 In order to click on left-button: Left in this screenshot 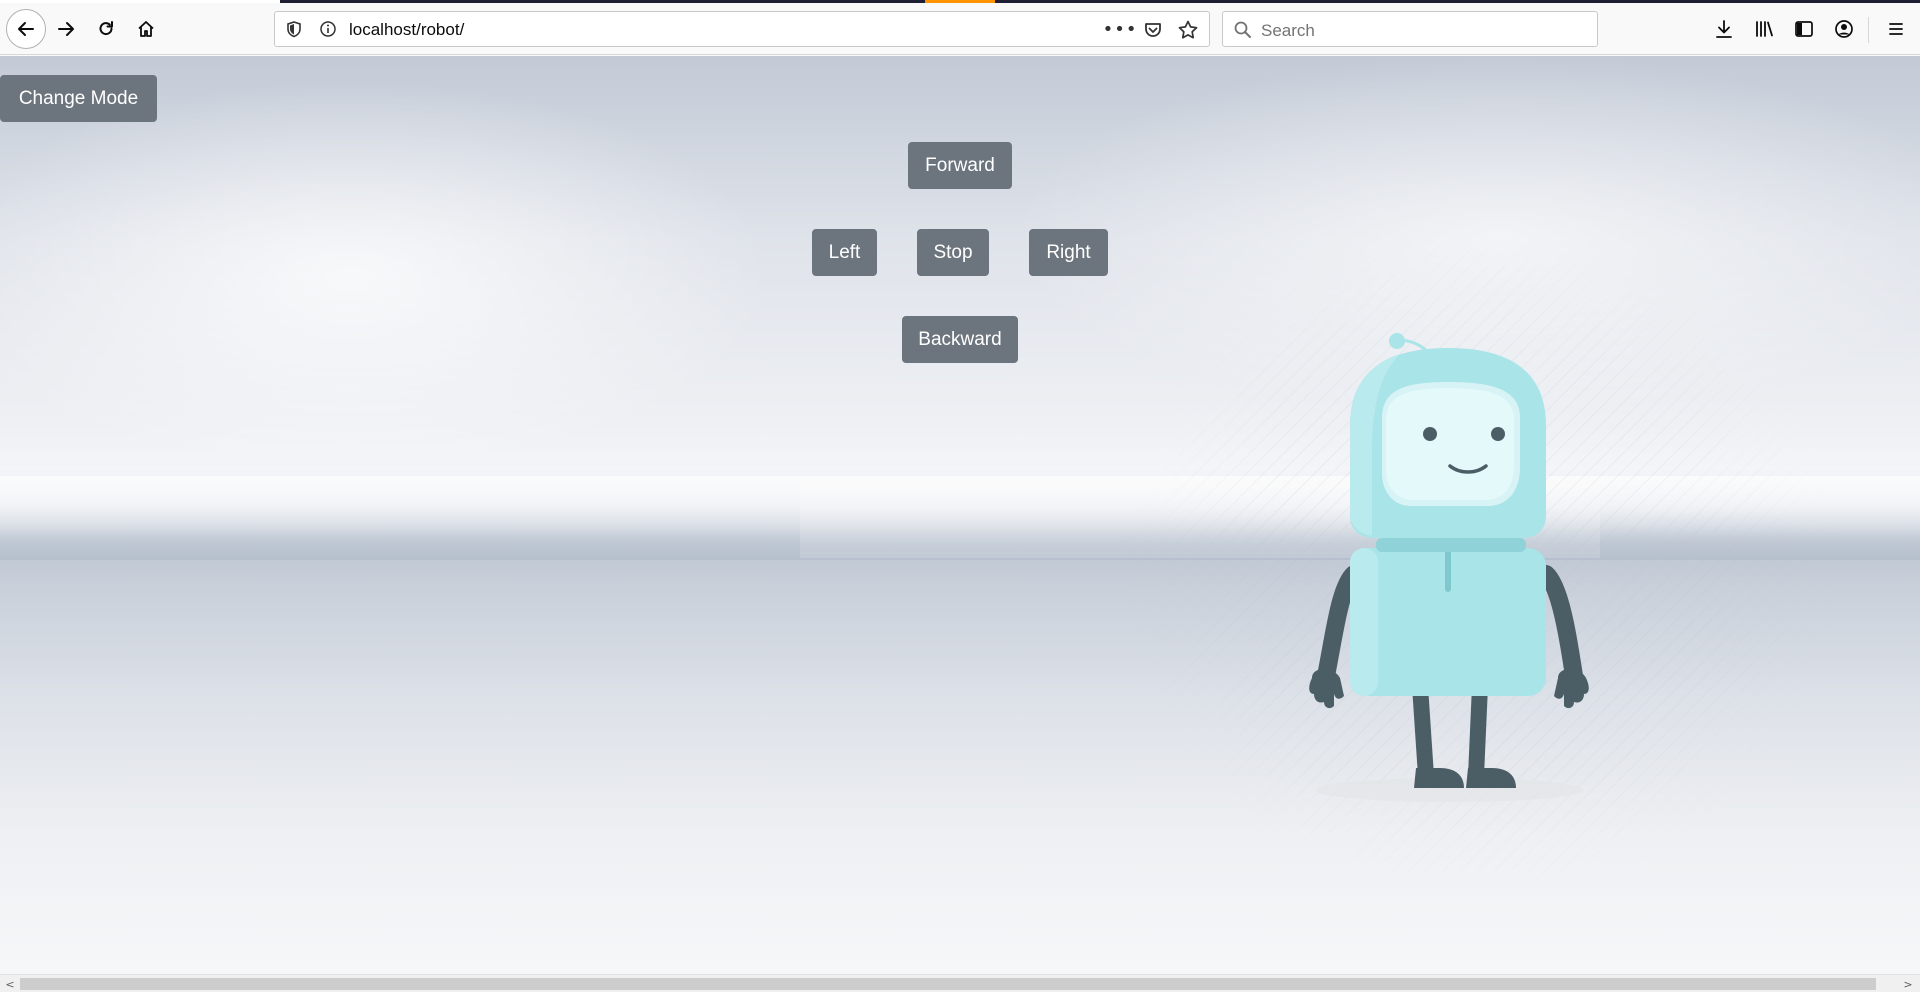, I will do `click(844, 252)`.